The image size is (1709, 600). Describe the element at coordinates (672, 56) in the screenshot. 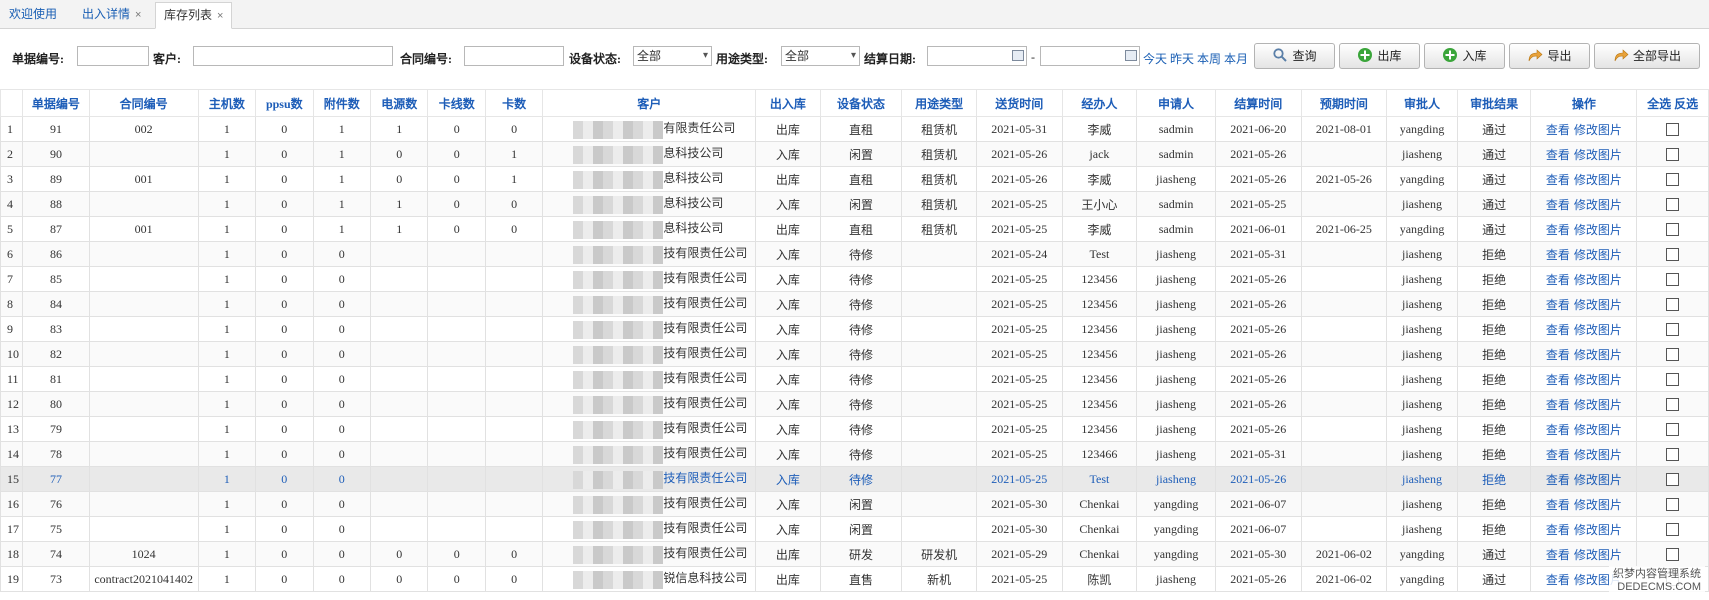

I see `device-status-select: 全部 ▾` at that location.